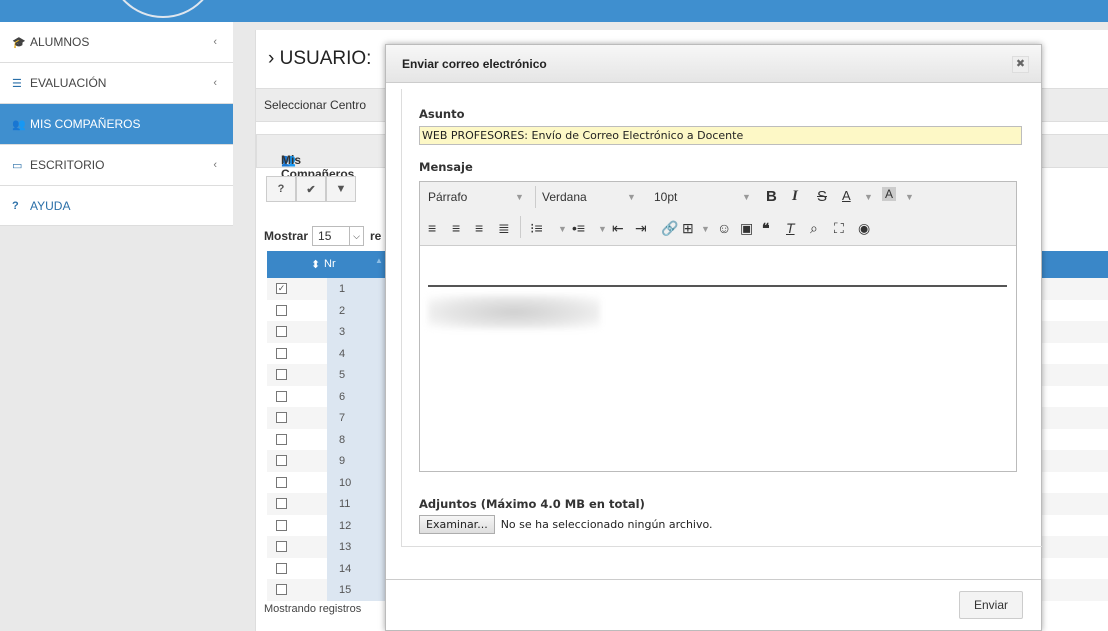 The height and width of the screenshot is (631, 1108). What do you see at coordinates (163, 9) in the screenshot?
I see `logo-arc` at bounding box center [163, 9].